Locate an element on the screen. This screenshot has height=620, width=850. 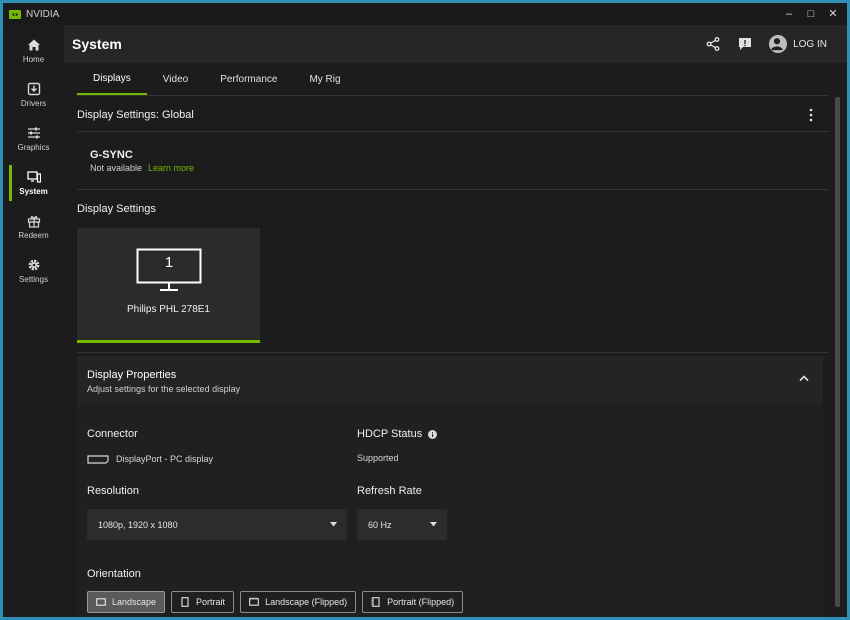
maximize-button: □ is located at coordinates (811, 14).